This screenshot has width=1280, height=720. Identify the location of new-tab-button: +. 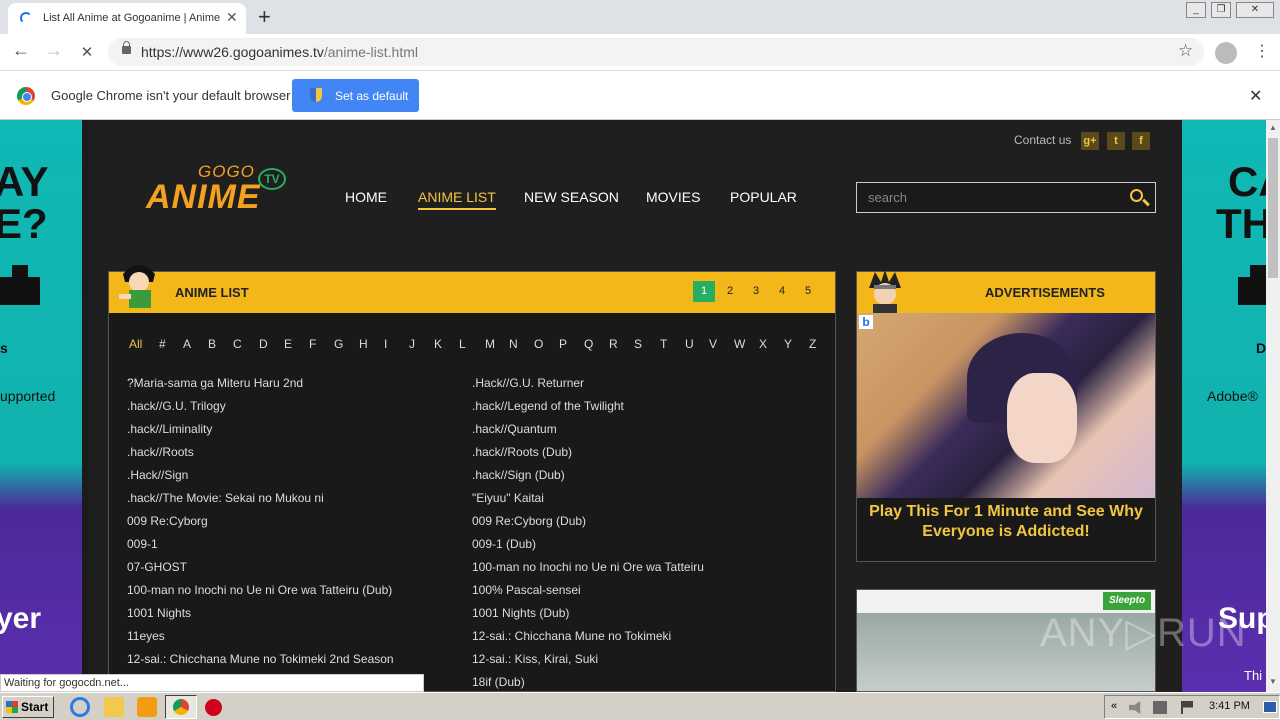
(264, 17).